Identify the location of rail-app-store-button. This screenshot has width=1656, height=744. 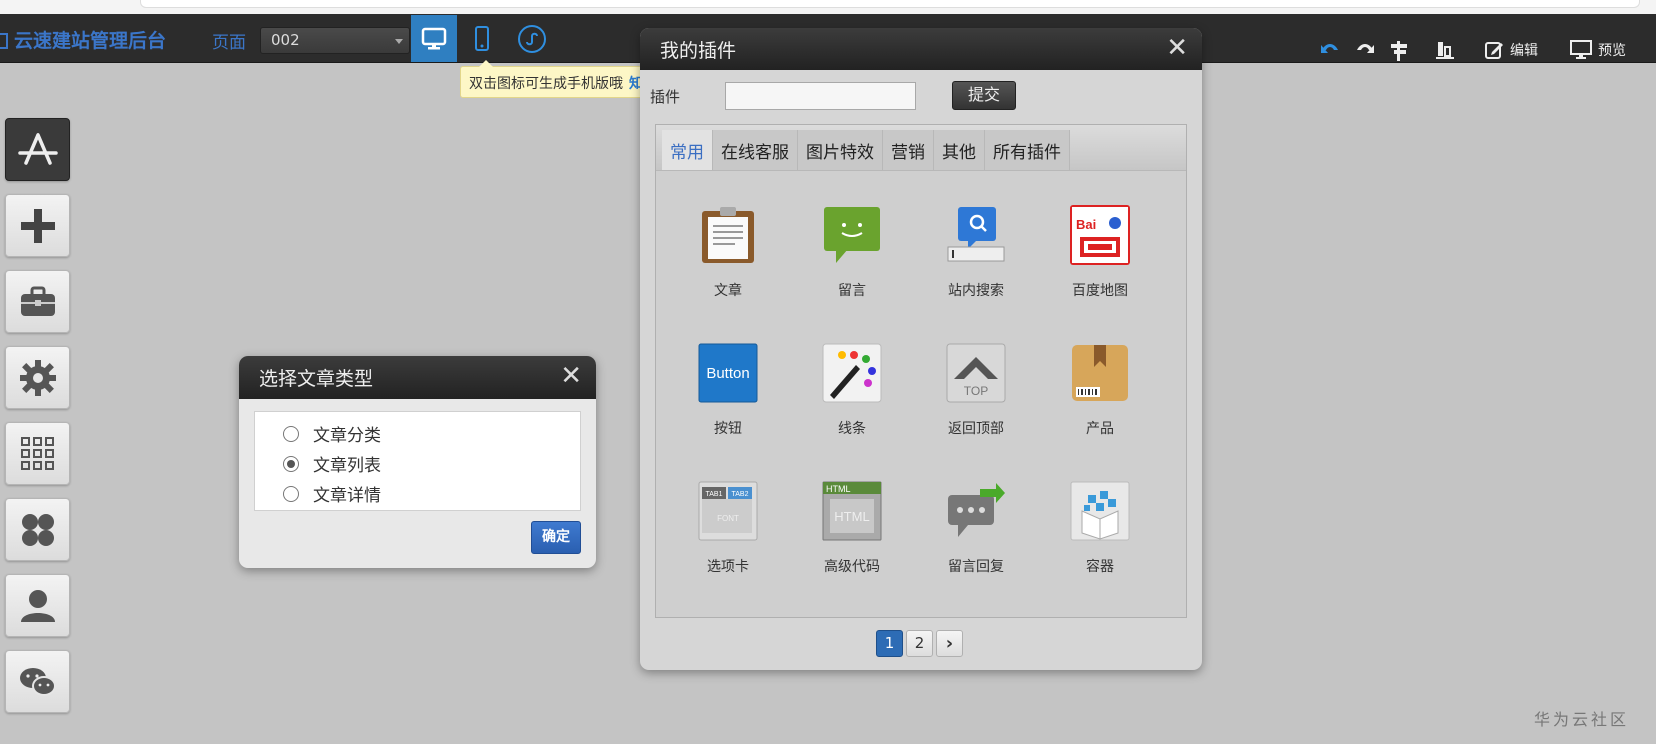
(37, 149).